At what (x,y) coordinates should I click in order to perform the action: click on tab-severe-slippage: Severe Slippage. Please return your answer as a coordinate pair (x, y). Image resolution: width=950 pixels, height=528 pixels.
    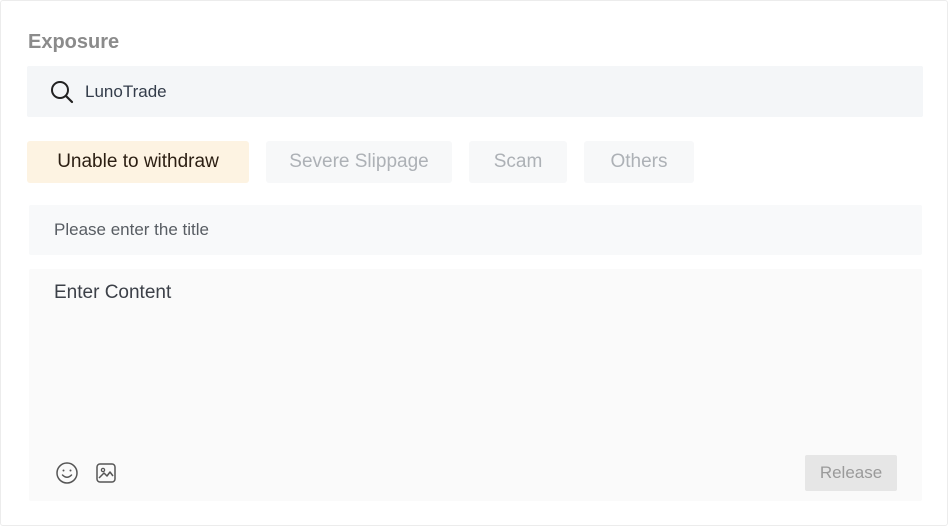
    Looking at the image, I should click on (359, 162).